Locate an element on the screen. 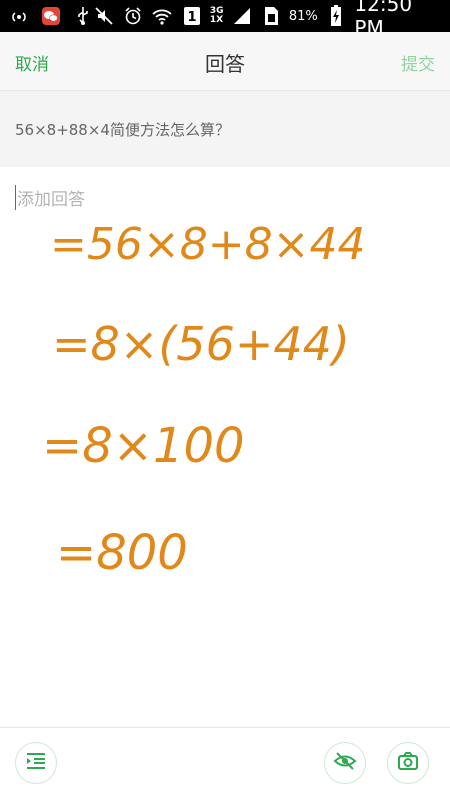  sim-badge-icon: 1 is located at coordinates (191, 16).